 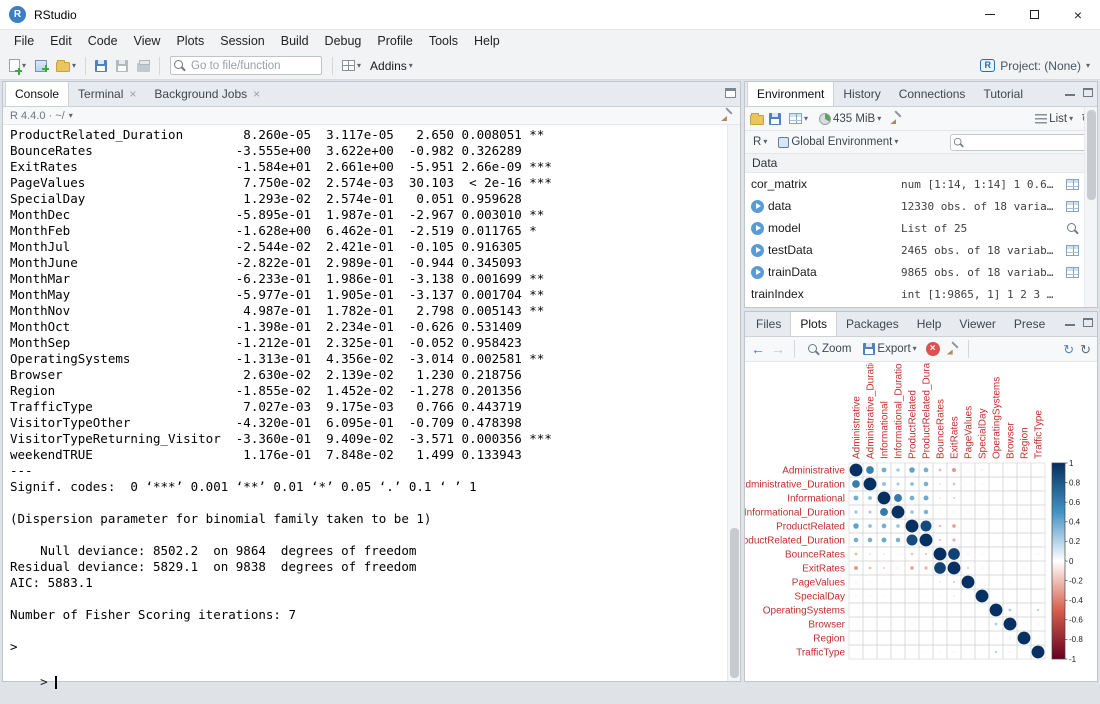 I want to click on tab-viewer: Viewer, so click(x=977, y=324).